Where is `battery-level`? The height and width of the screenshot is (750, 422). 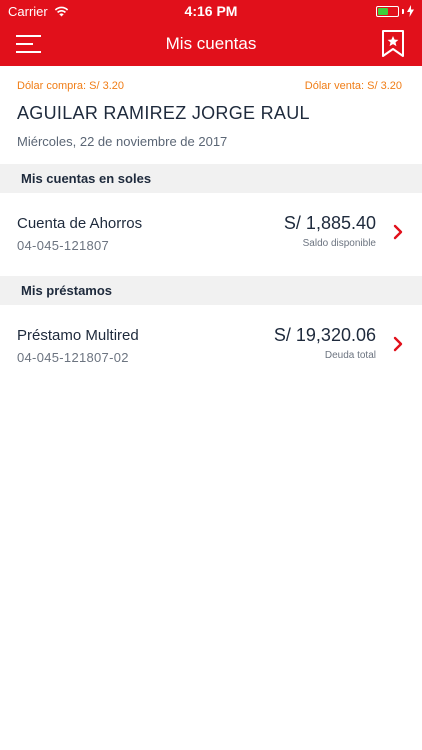 battery-level is located at coordinates (383, 11).